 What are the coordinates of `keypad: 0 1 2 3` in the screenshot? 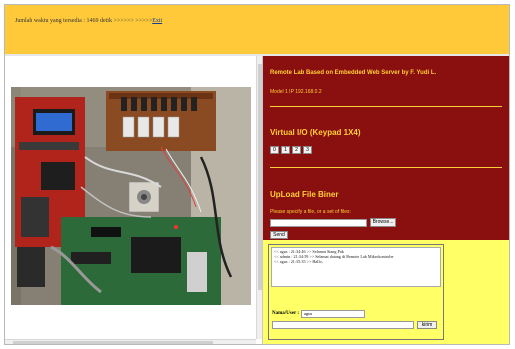 It's located at (291, 150).